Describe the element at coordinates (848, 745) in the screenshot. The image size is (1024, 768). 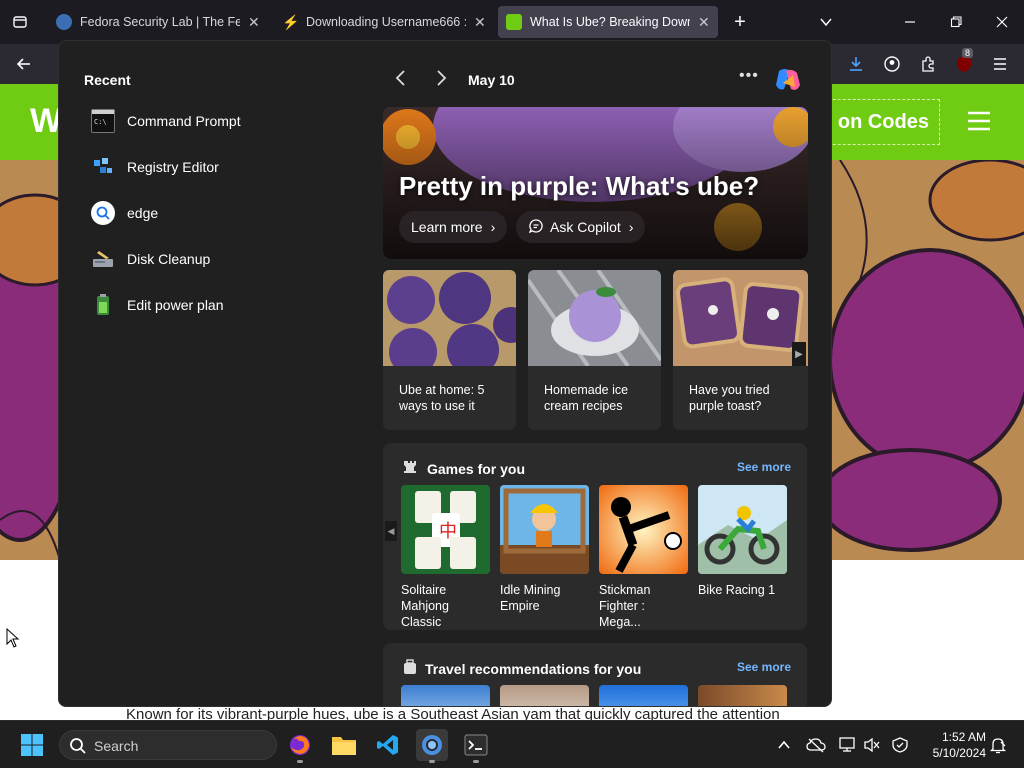
I see `network-icon` at that location.